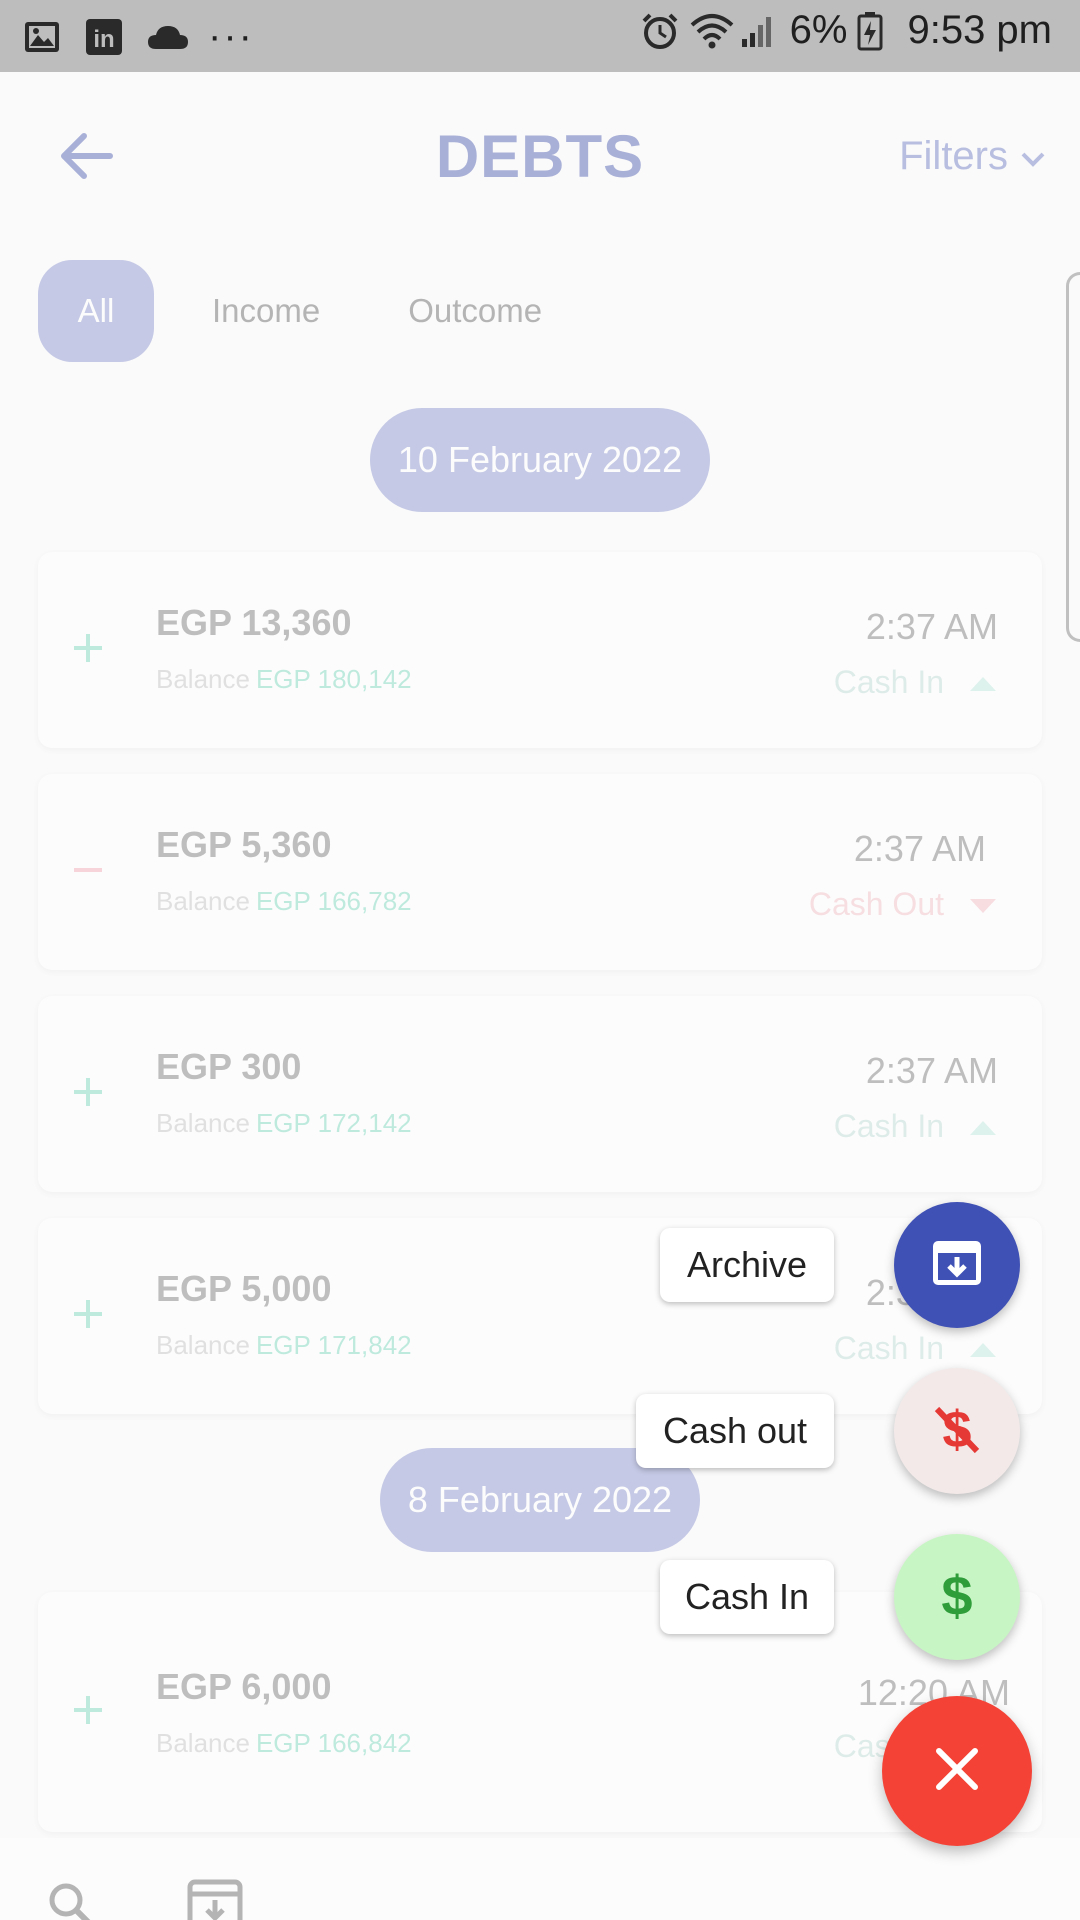  Describe the element at coordinates (333, 1345) in the screenshot. I see `balance-value: EGP 171,842` at that location.